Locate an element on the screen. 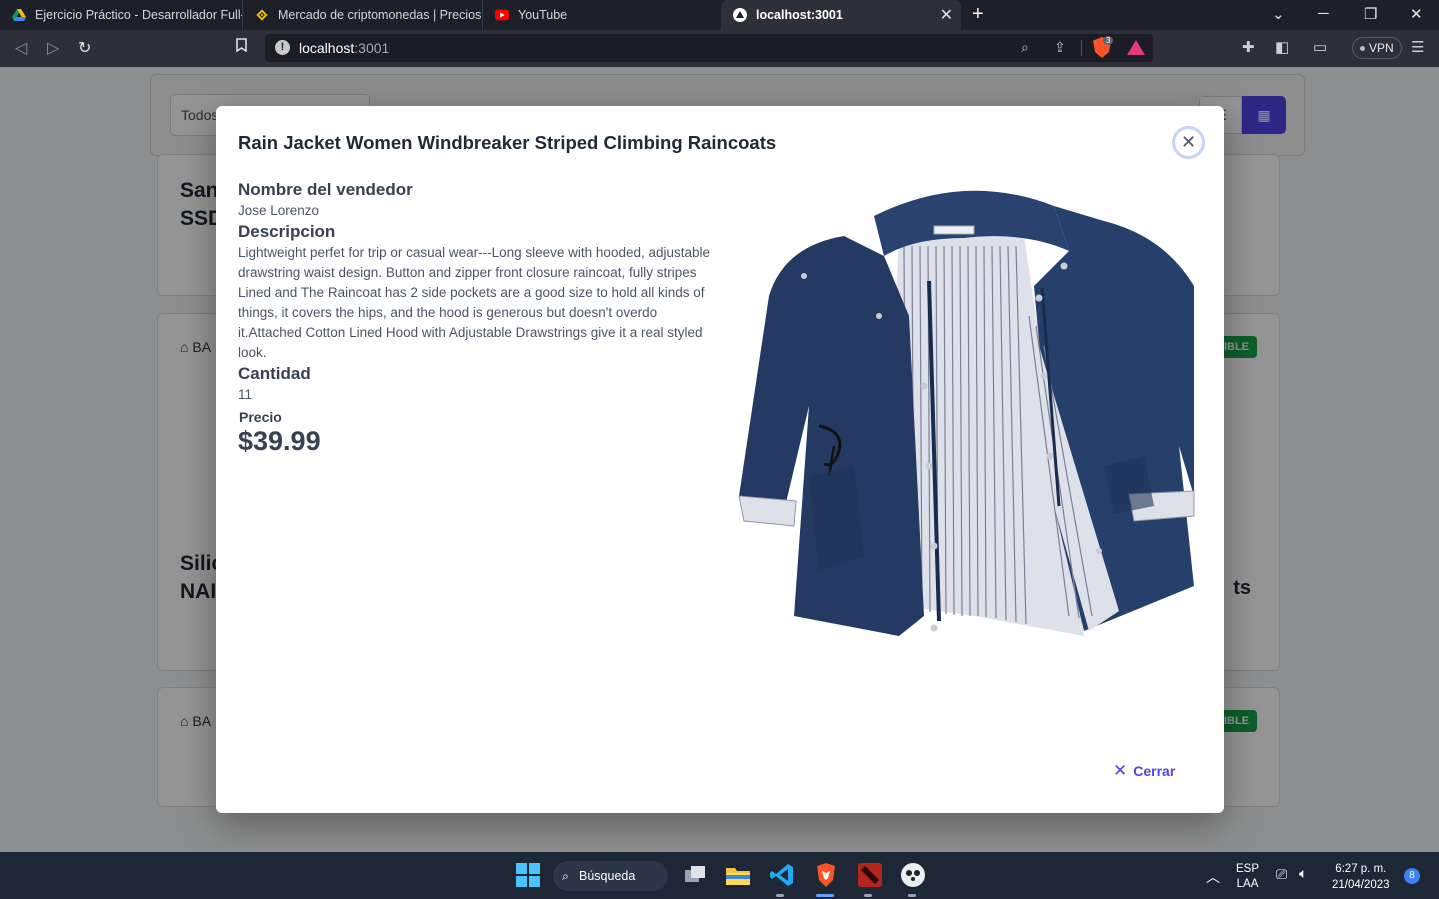  seller-label: Nombre del vendedor is located at coordinates (325, 189).